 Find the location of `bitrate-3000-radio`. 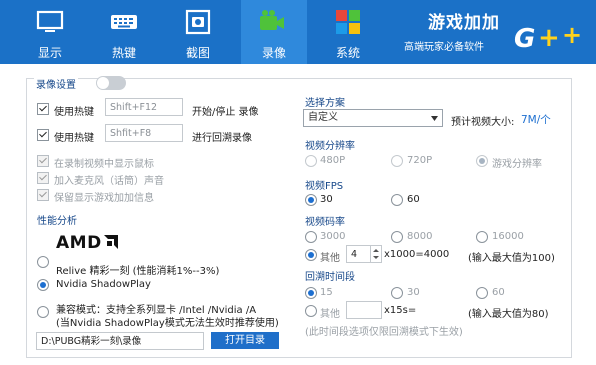

bitrate-3000-radio is located at coordinates (311, 237).